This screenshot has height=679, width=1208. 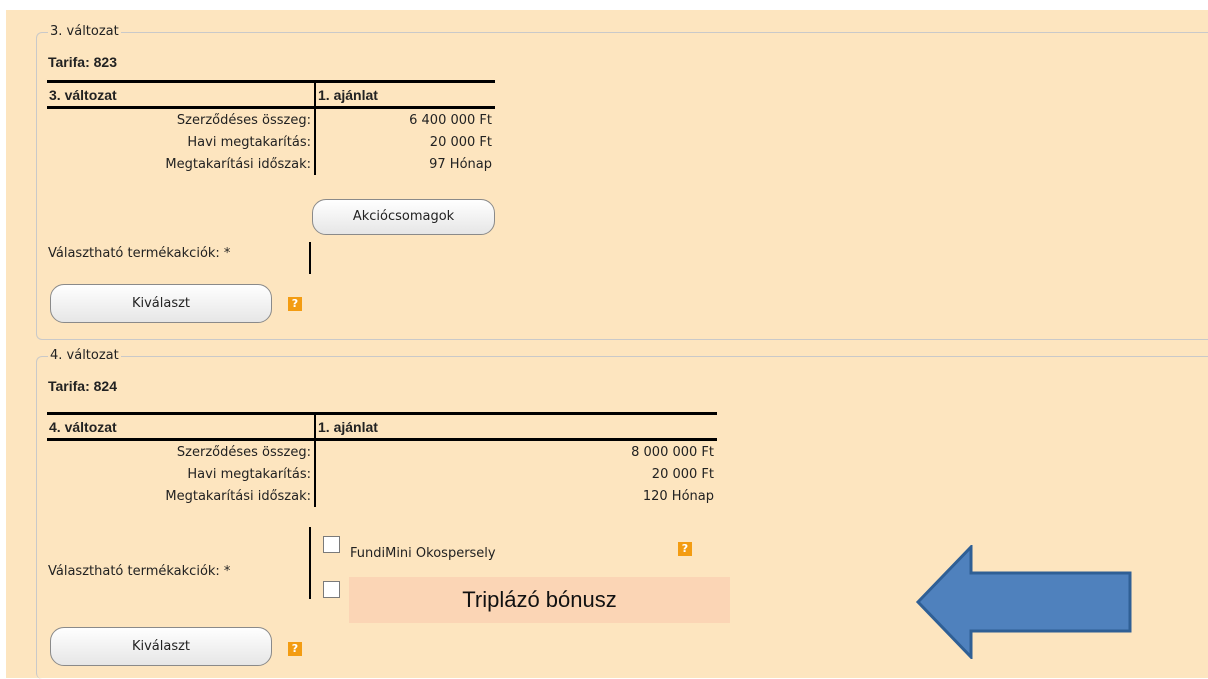 I want to click on second-option-checkbox, so click(x=331, y=589).